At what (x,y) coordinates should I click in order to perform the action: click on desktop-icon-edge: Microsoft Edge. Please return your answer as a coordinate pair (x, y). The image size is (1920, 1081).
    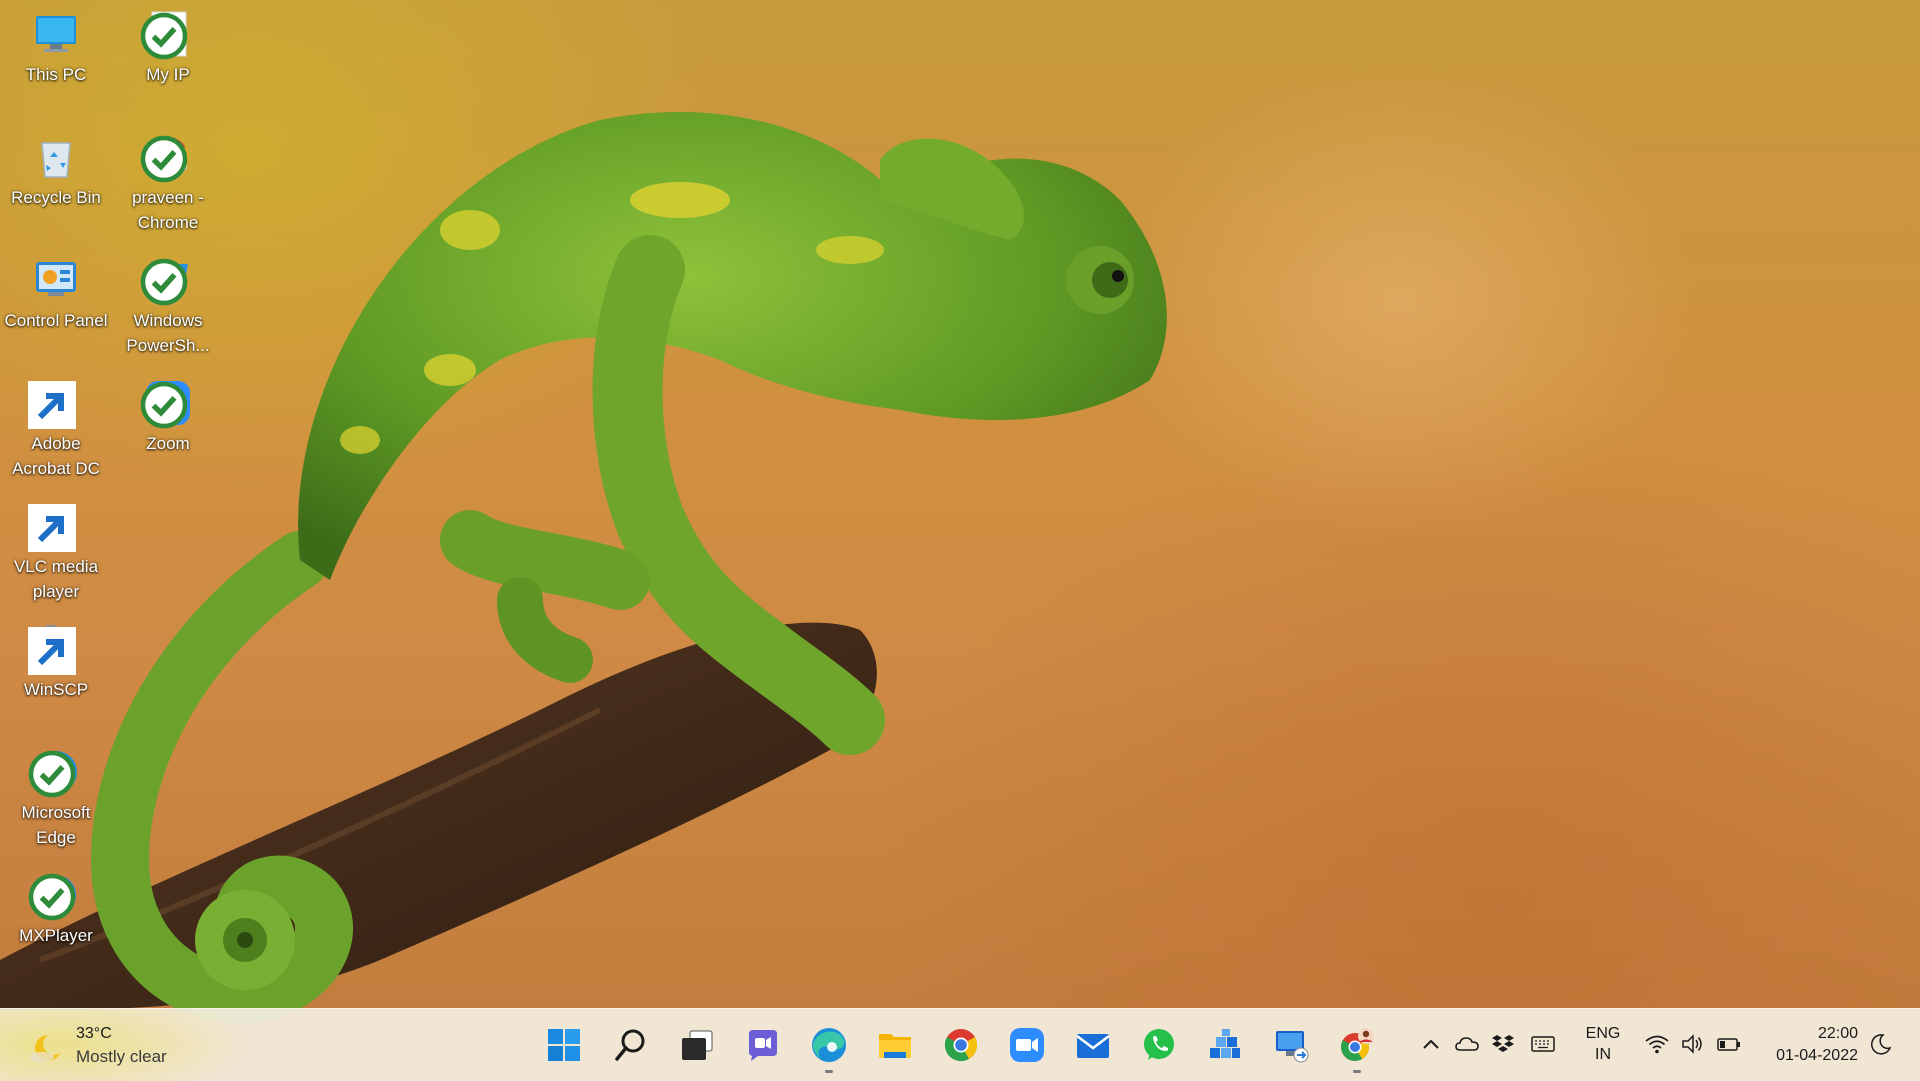
    Looking at the image, I should click on (56, 796).